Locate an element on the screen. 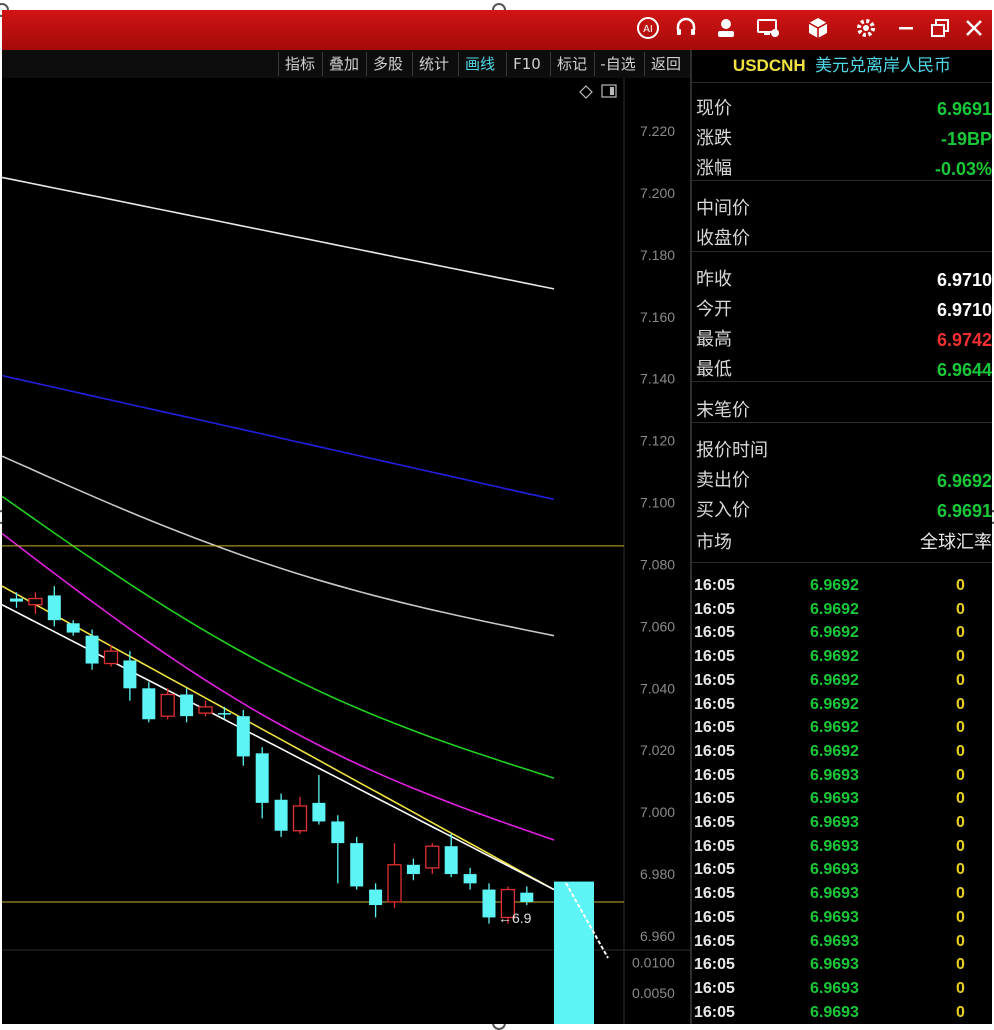 This screenshot has height=1030, width=994. toolbar-remove-watchlist-button: -自选 is located at coordinates (617, 64).